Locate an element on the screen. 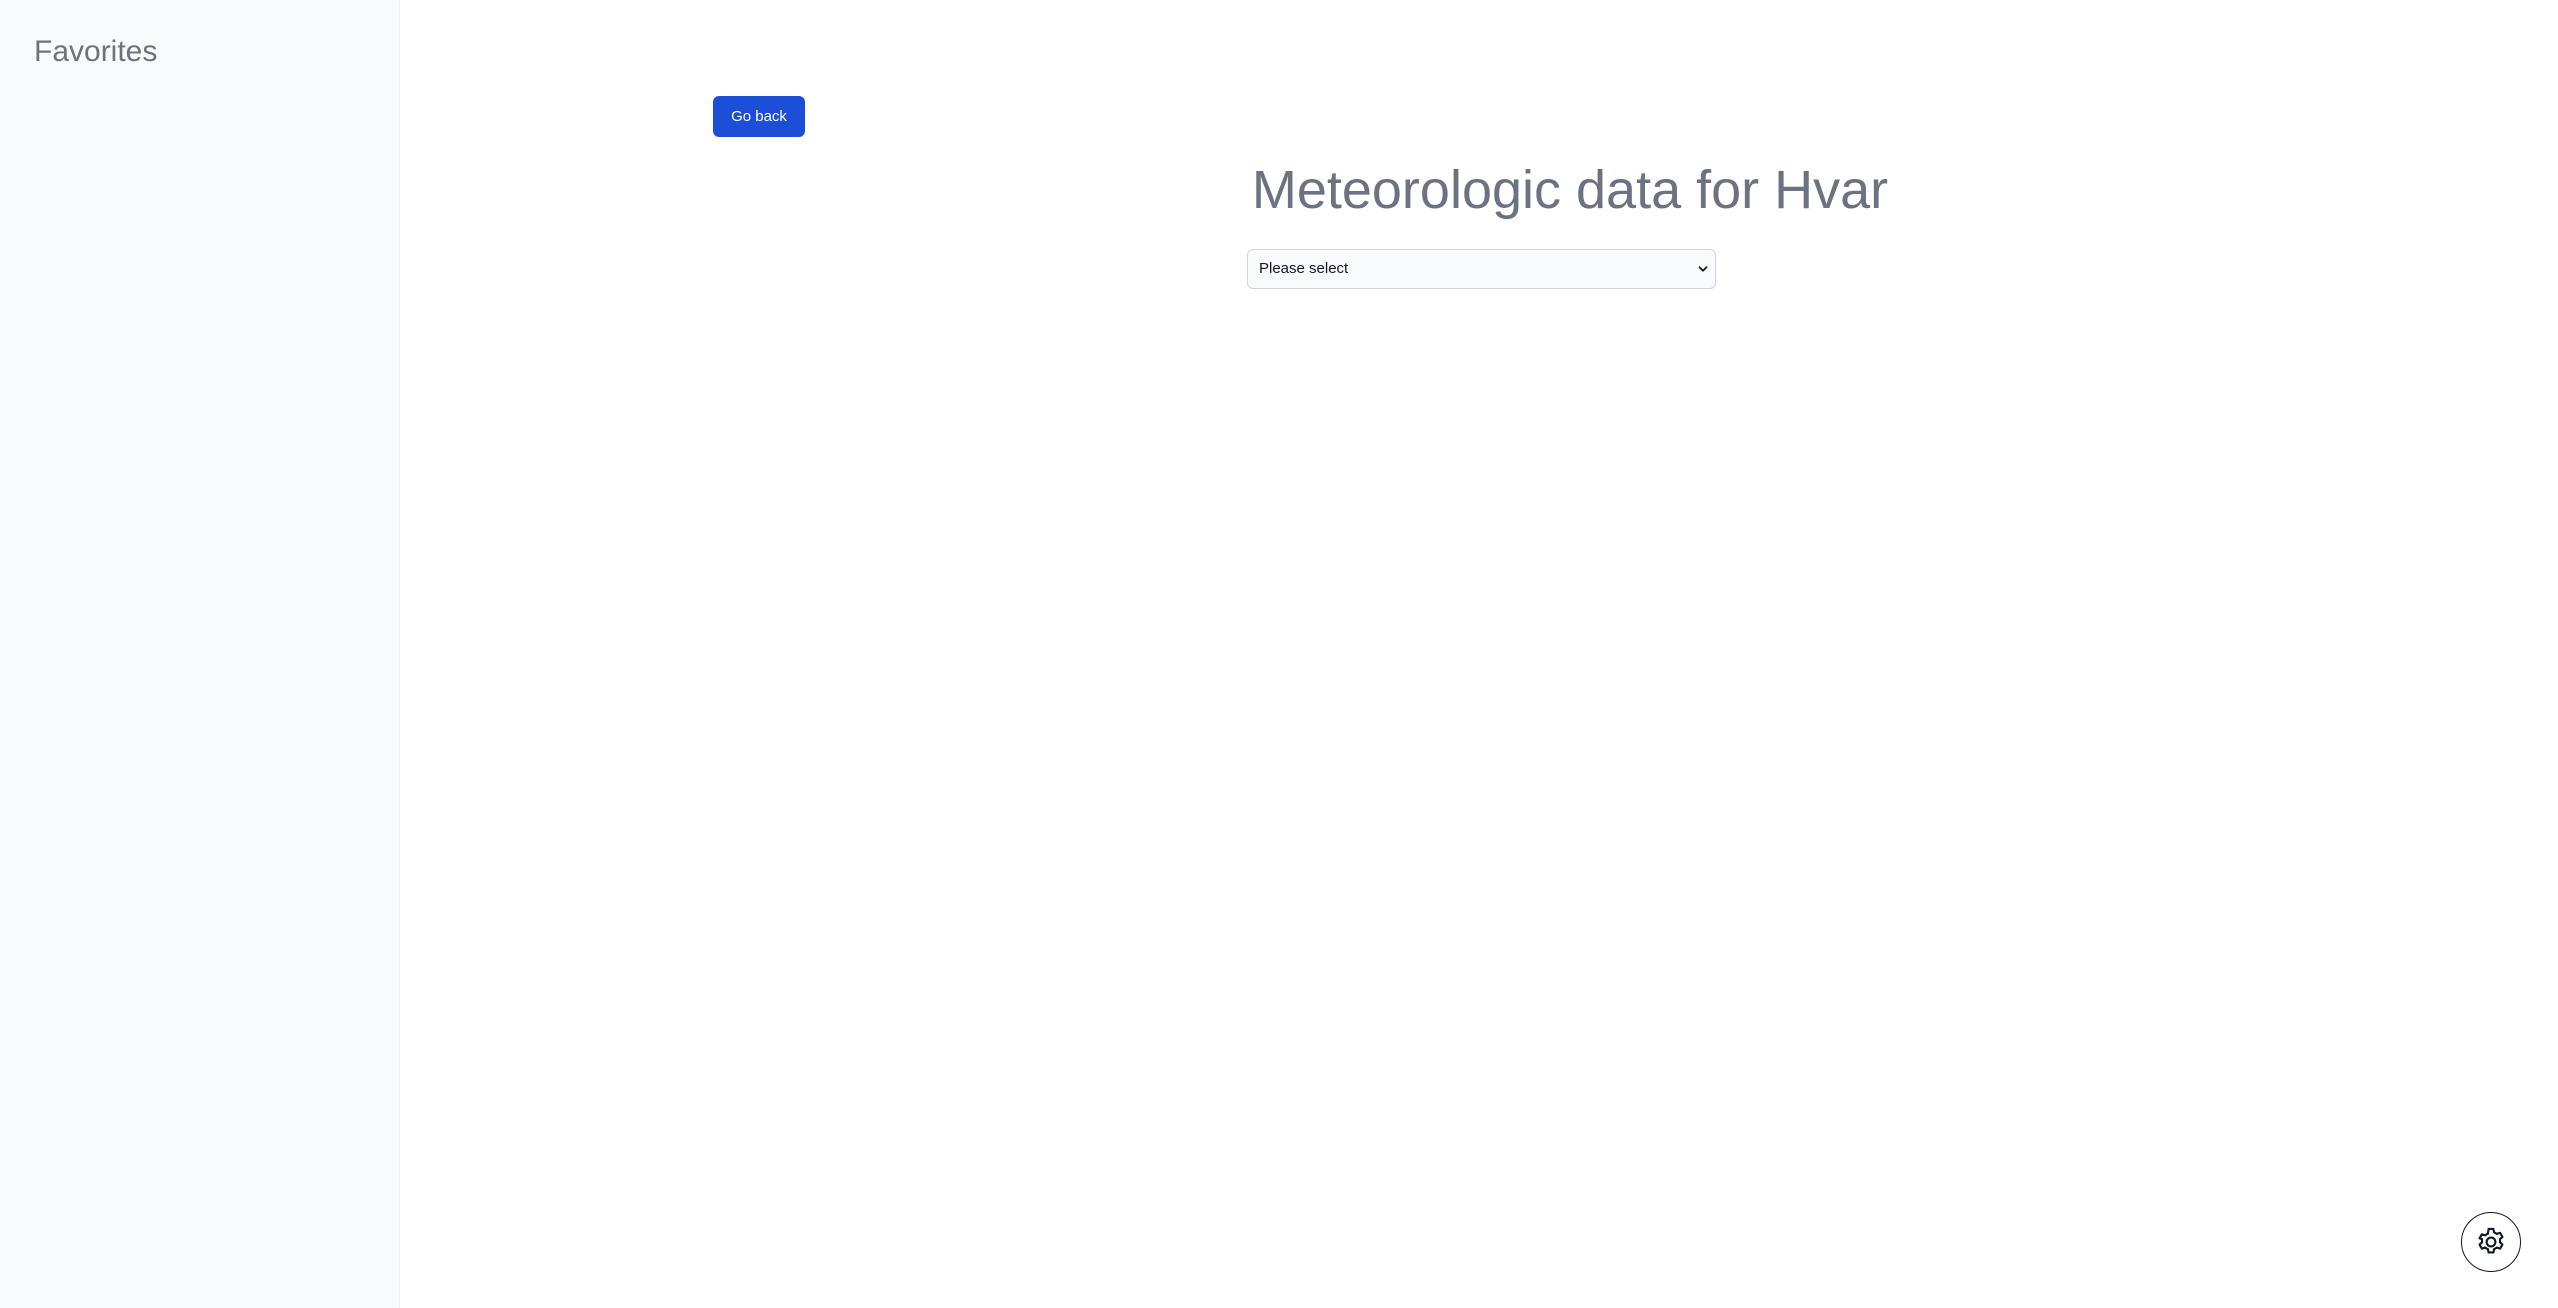 This screenshot has height=1308, width=2558. chevron-down-icon is located at coordinates (1703, 269).